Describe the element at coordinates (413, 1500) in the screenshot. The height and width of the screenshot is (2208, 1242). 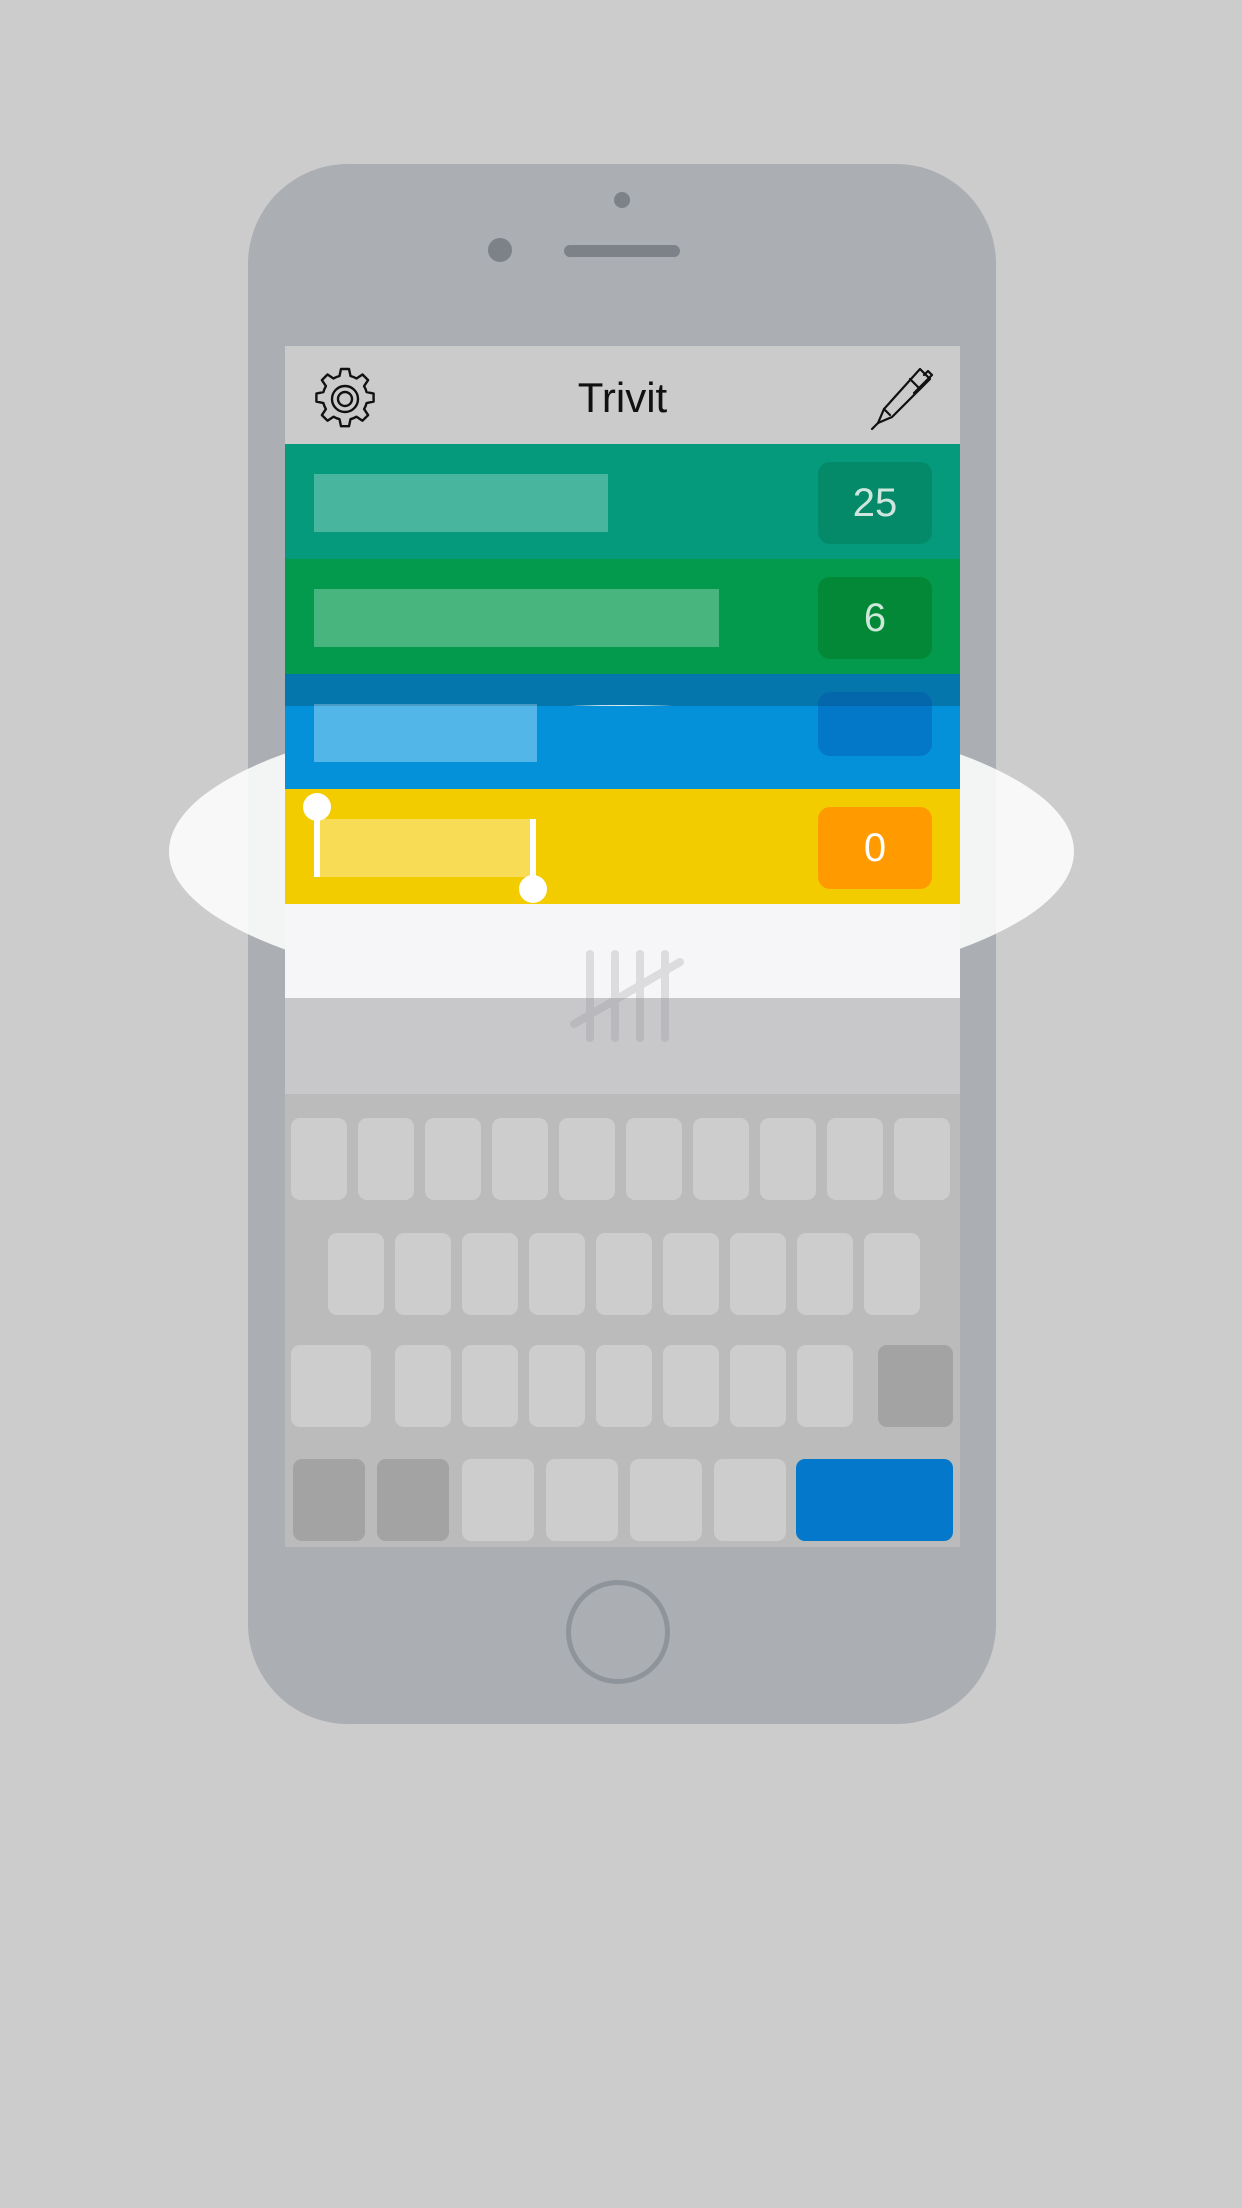
I see `globe-key` at that location.